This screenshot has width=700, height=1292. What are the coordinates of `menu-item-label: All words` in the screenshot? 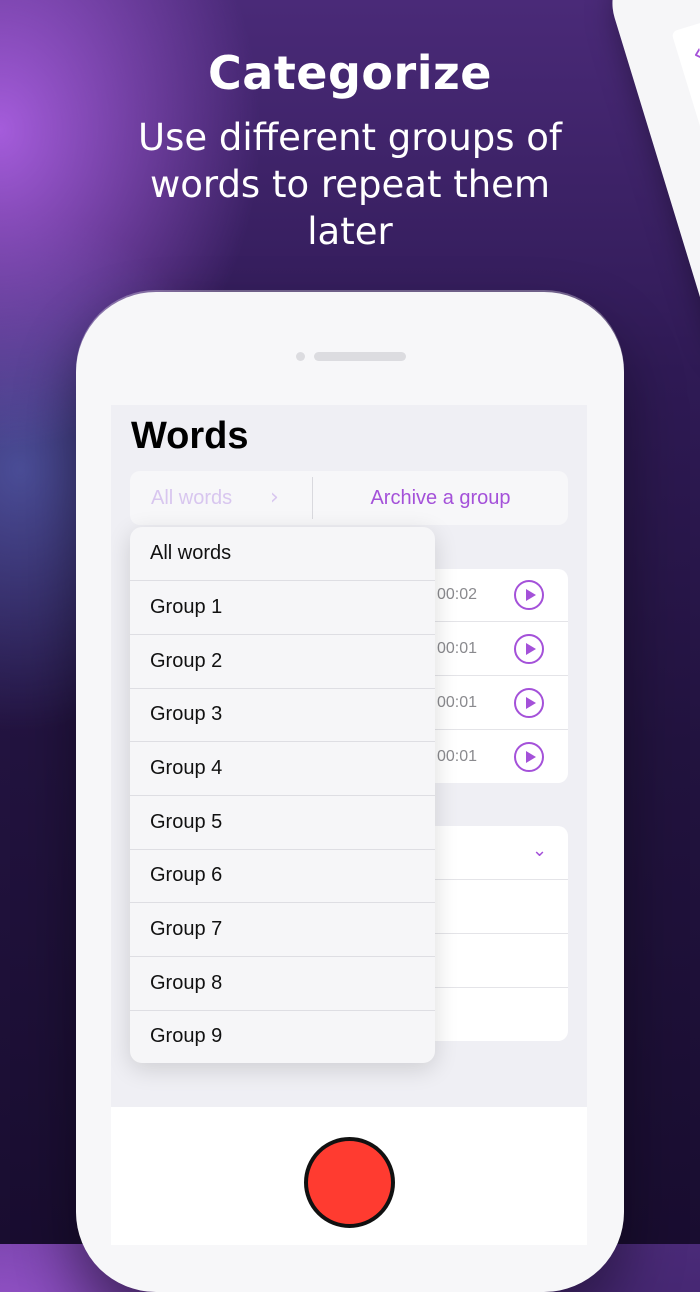 It's located at (191, 553).